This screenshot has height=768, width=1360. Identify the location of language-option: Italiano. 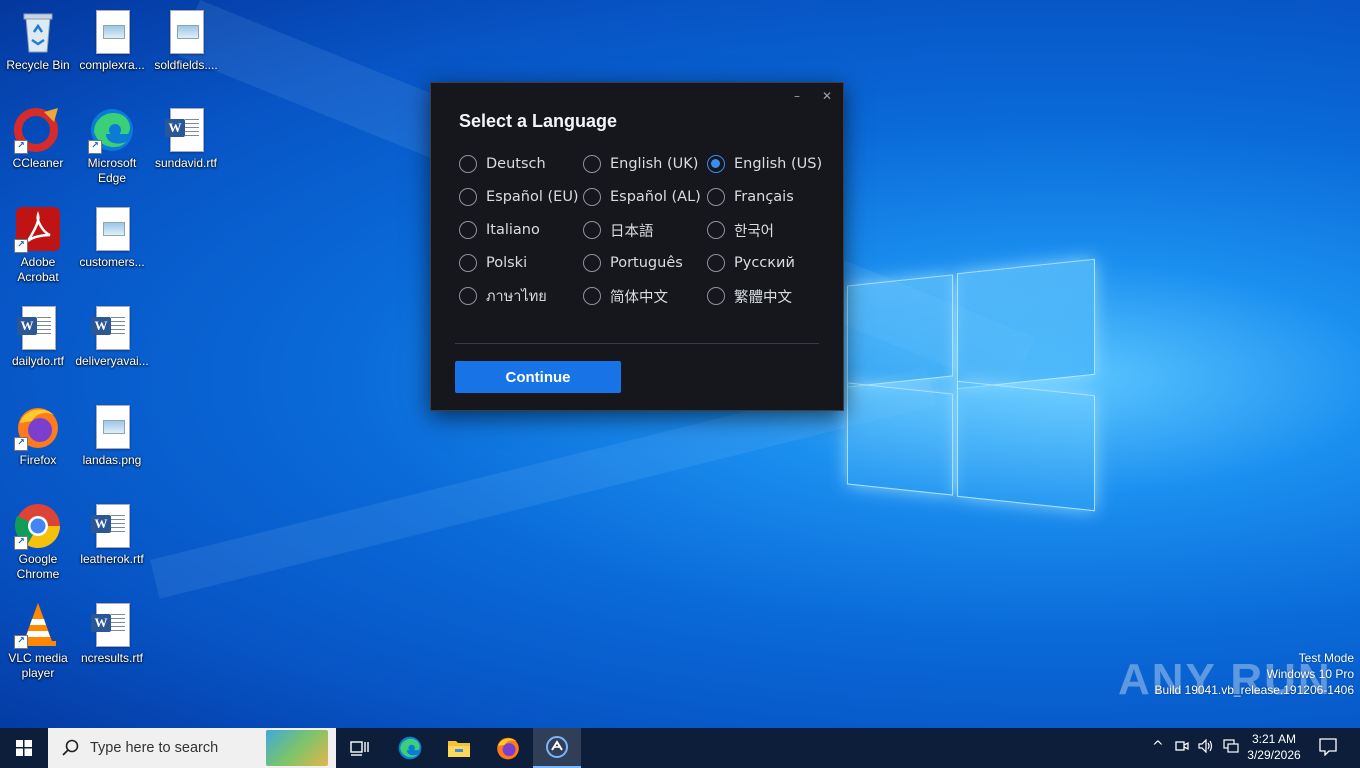
(499, 230).